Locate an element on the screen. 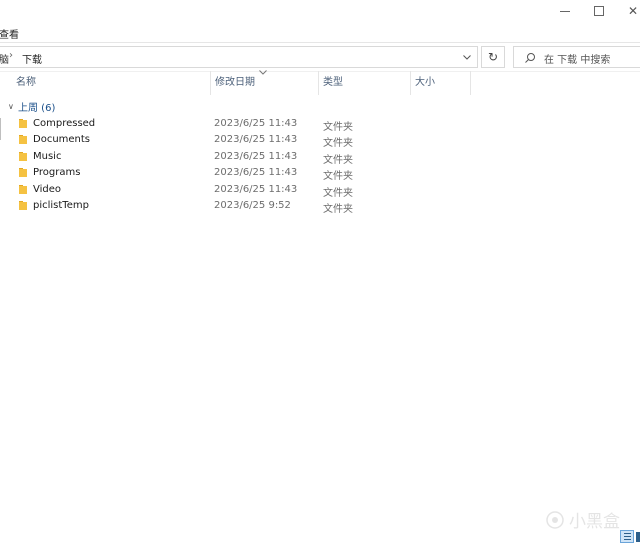 Image resolution: width=640 pixels, height=546 pixels. watermark-logo-icon is located at coordinates (555, 519).